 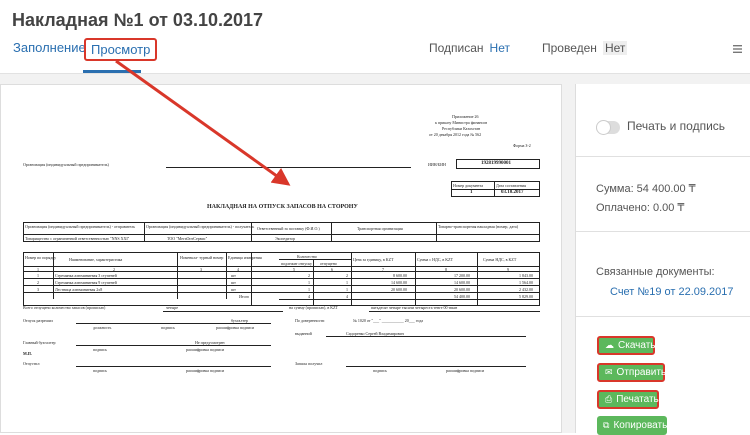 I want to click on printer-icon: ⎙, so click(x=609, y=399).